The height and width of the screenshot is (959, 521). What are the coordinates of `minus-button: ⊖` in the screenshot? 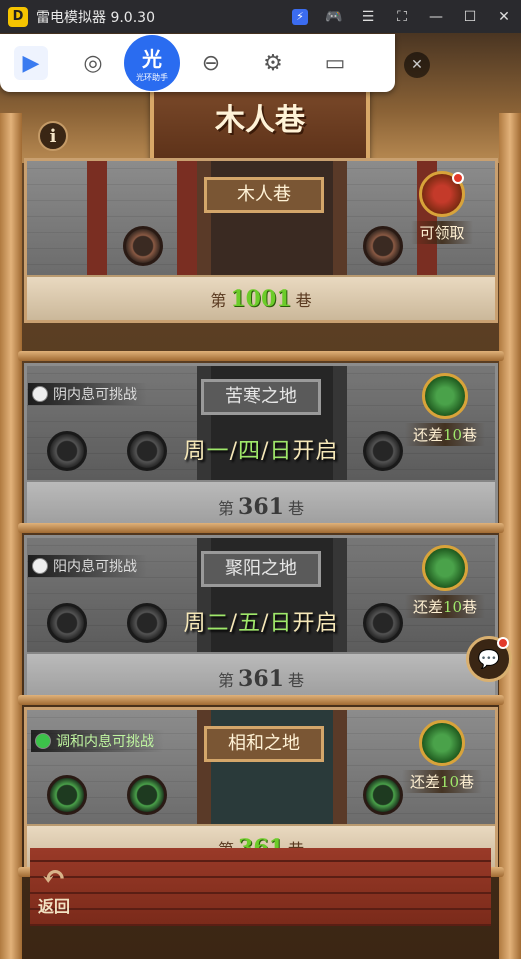 It's located at (211, 63).